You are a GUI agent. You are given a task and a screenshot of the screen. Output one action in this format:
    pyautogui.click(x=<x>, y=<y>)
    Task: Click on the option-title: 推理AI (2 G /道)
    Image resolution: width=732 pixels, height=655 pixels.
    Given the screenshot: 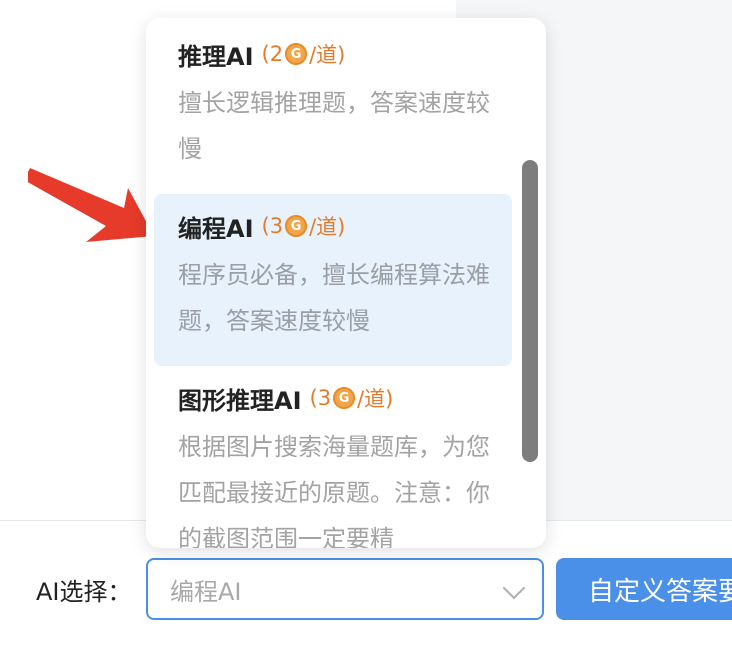 What is the action you would take?
    pyautogui.click(x=333, y=54)
    